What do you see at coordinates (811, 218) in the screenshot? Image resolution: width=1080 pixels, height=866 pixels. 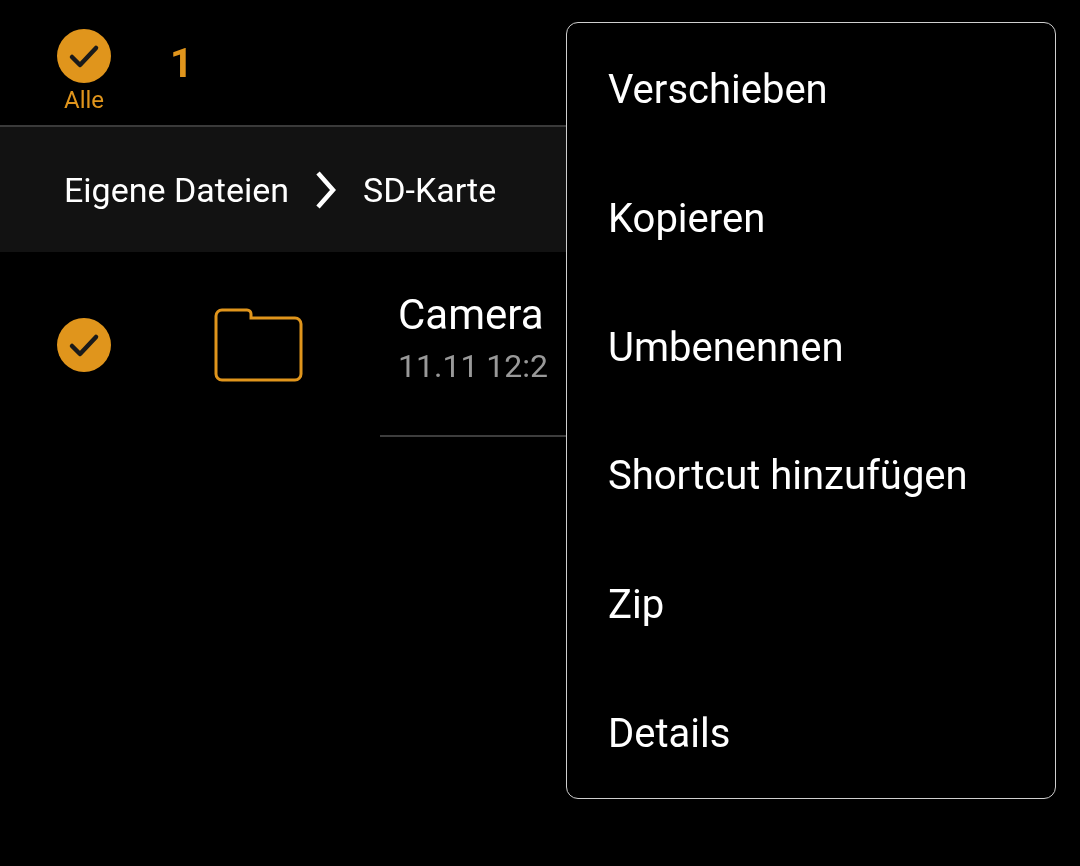 I see `menu-item: Kopieren` at bounding box center [811, 218].